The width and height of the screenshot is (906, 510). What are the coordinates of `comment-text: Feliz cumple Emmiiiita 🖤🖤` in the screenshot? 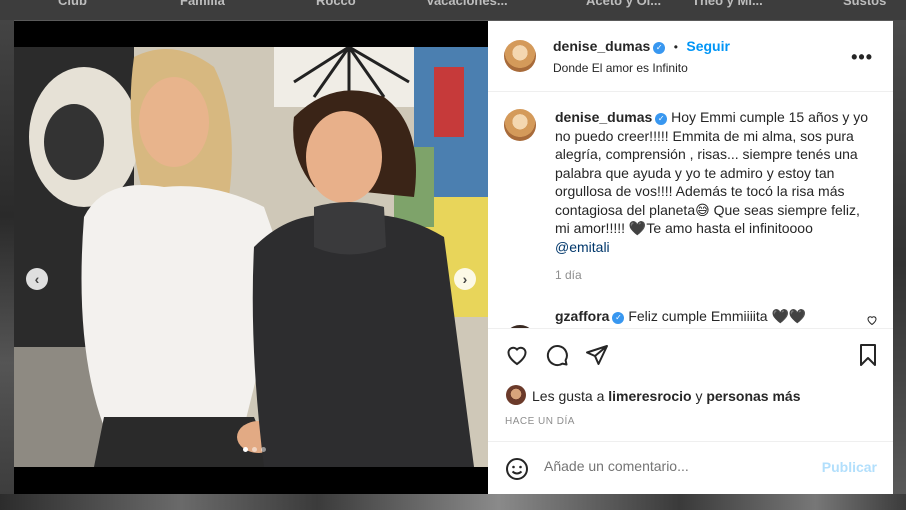 It's located at (717, 316).